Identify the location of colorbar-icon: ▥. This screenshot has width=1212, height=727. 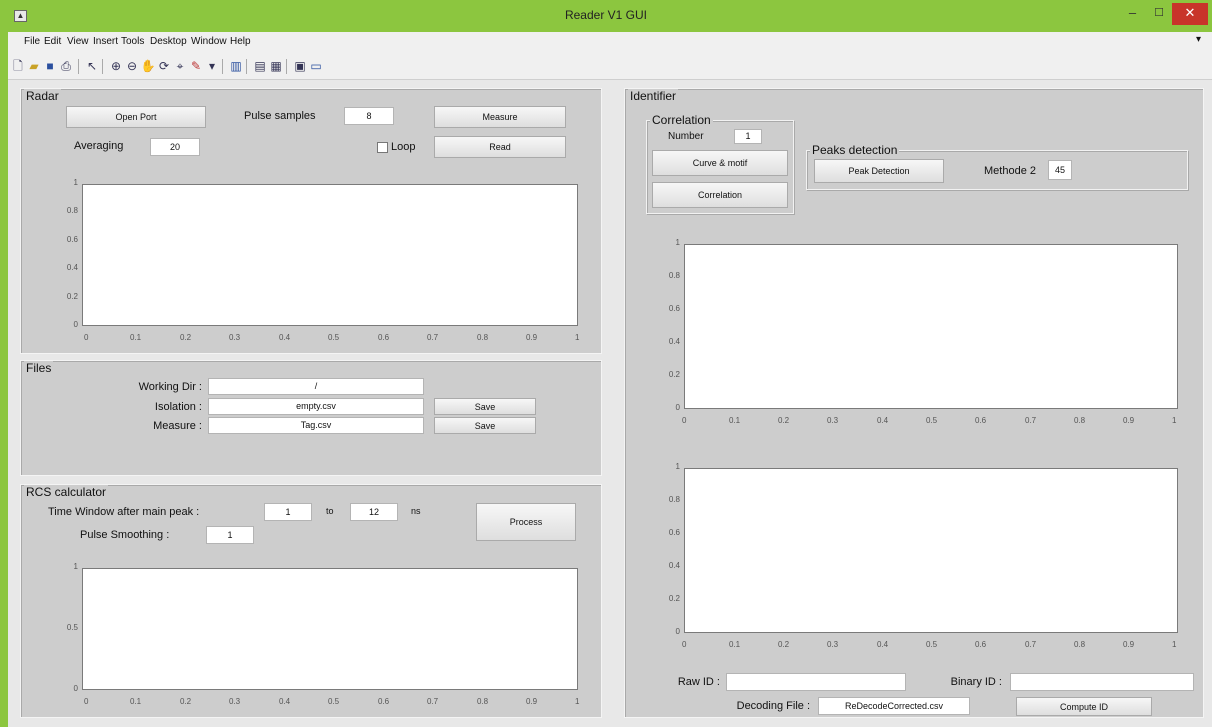
(236, 66).